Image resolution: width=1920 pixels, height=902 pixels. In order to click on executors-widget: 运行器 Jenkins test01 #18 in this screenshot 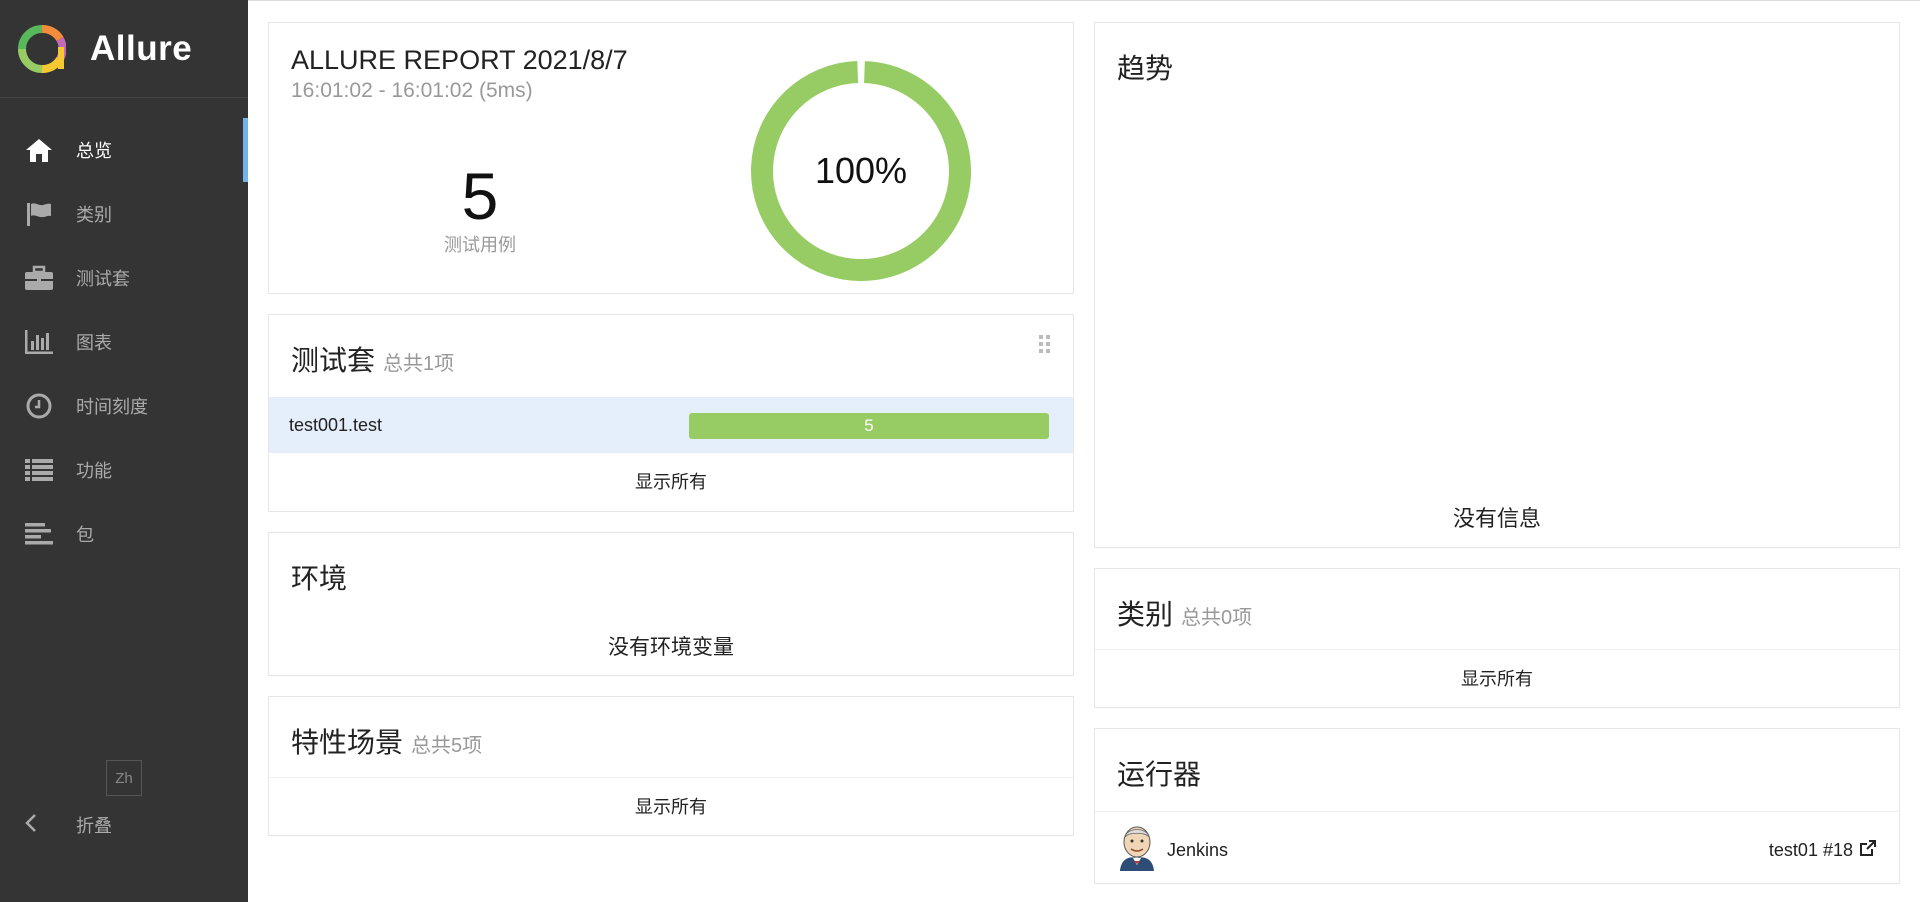, I will do `click(1497, 806)`.